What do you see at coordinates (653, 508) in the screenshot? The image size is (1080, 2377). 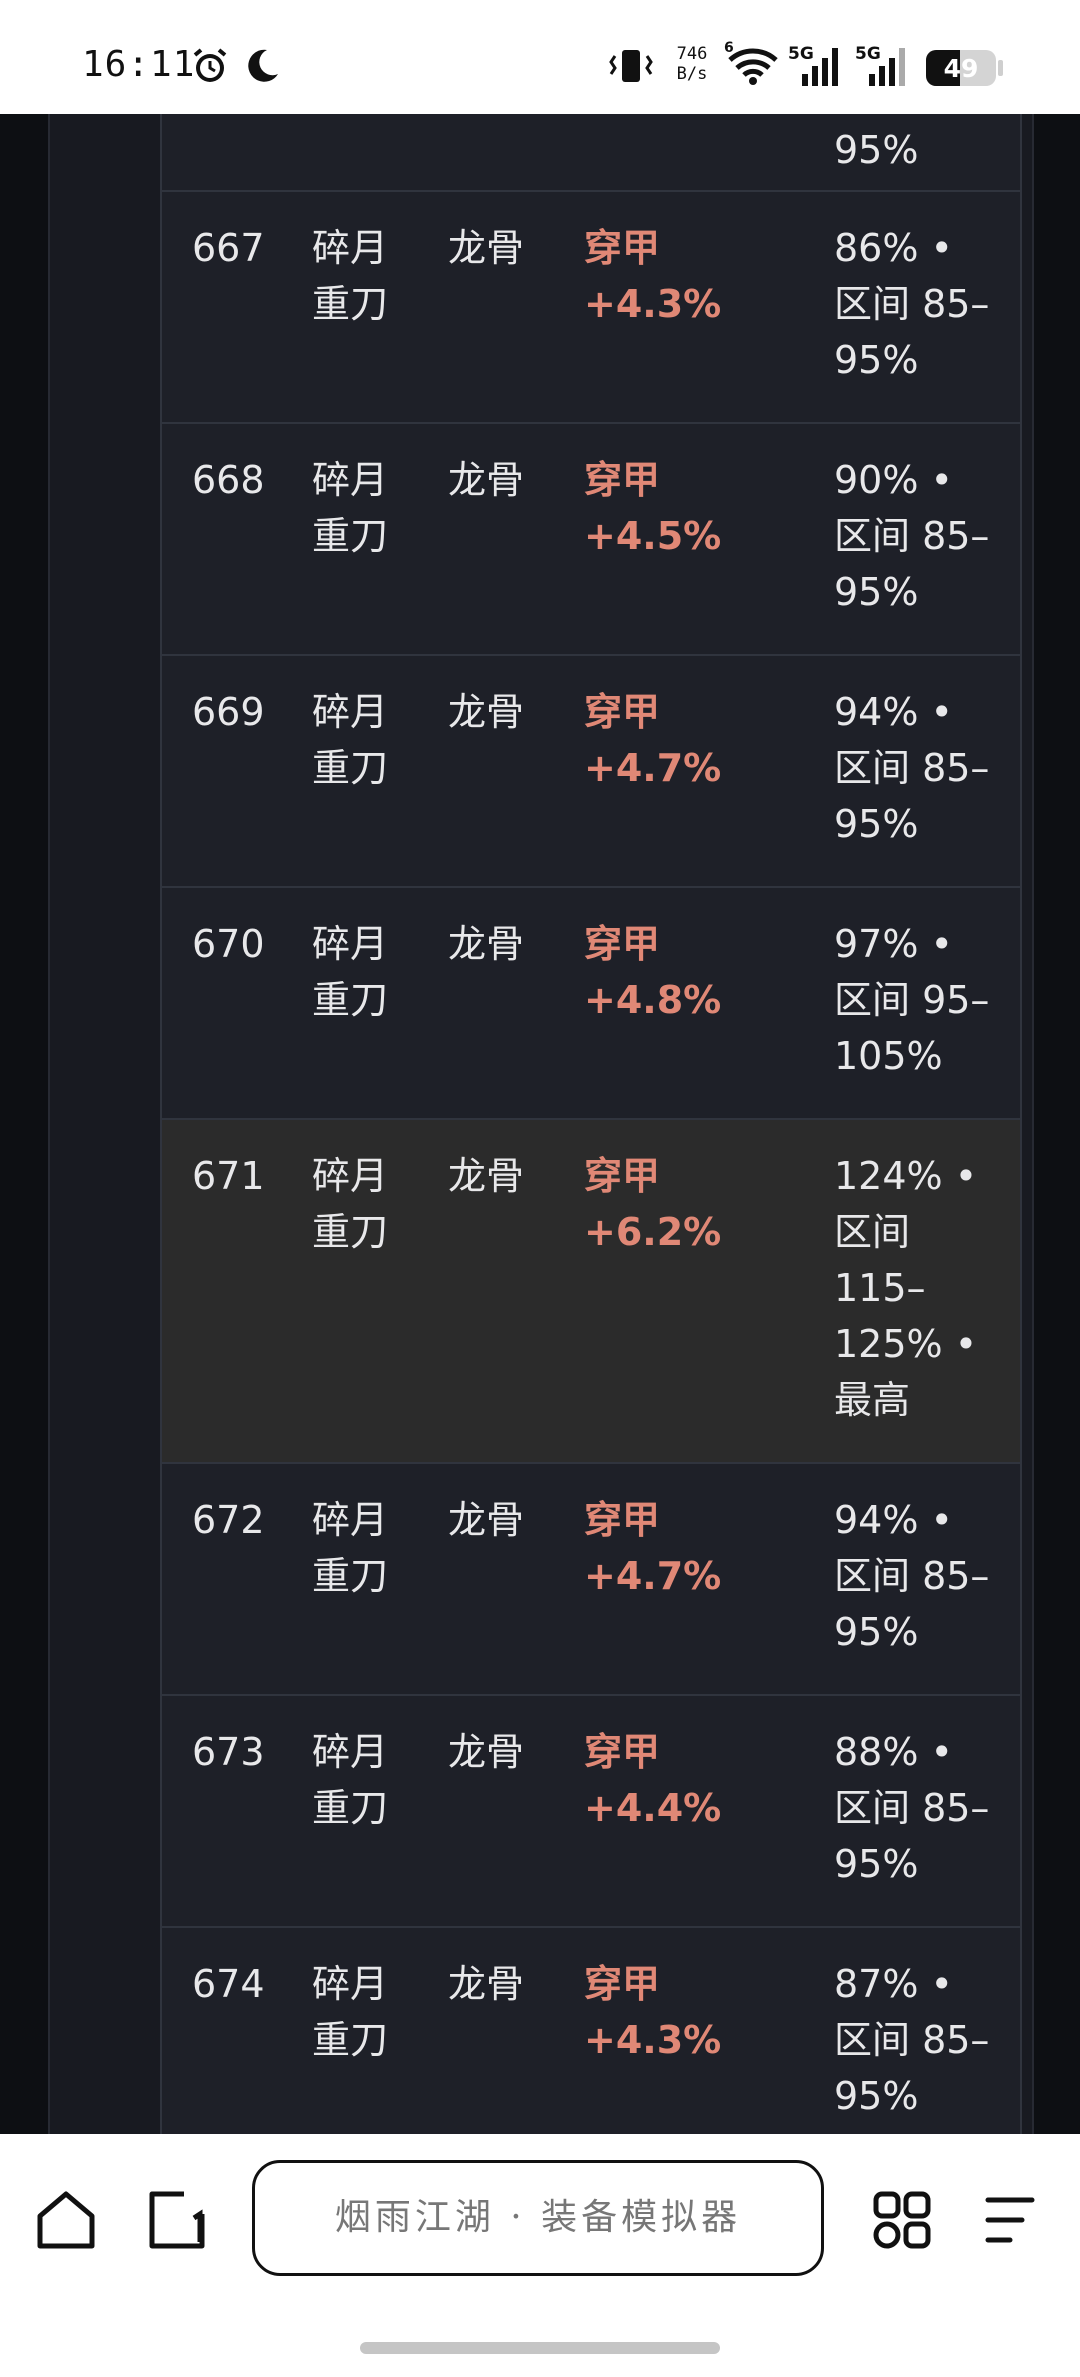 I see `row-attribute: 穿甲 +4.5%` at bounding box center [653, 508].